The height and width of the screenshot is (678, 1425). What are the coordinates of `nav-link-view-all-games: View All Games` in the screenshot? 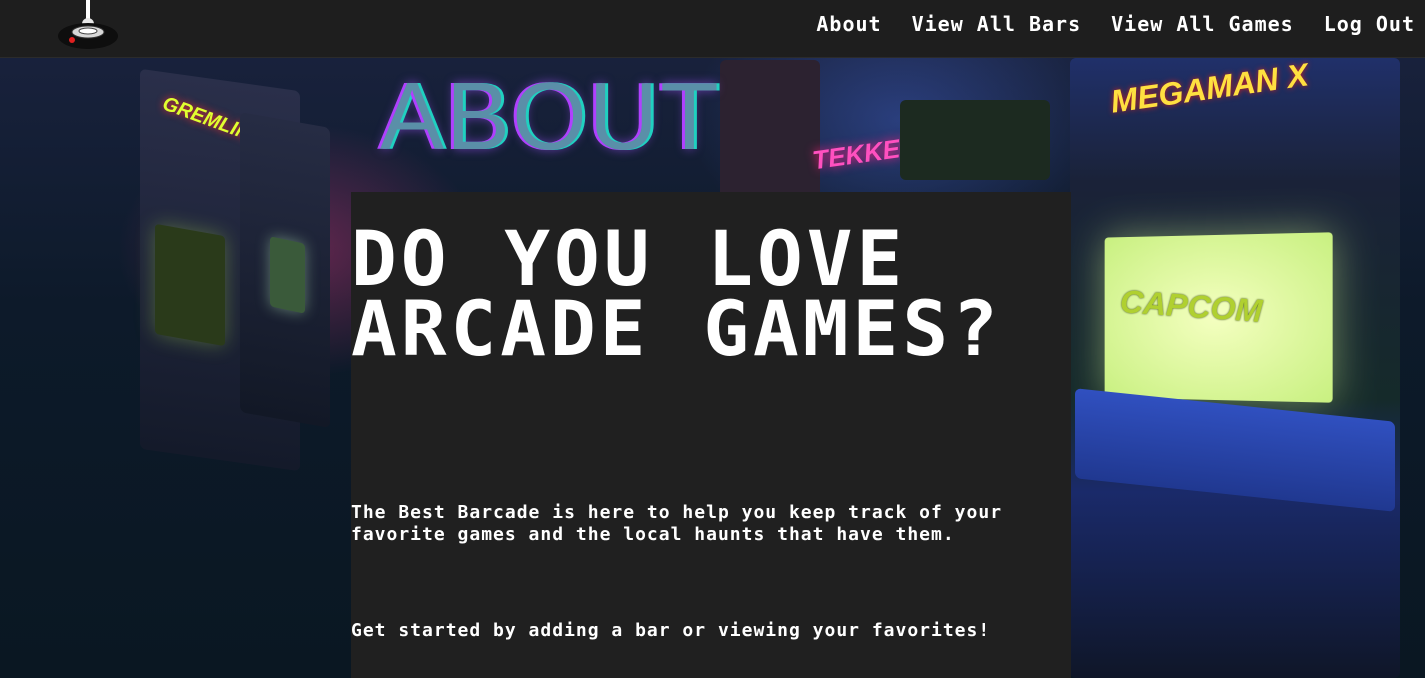 It's located at (1202, 24).